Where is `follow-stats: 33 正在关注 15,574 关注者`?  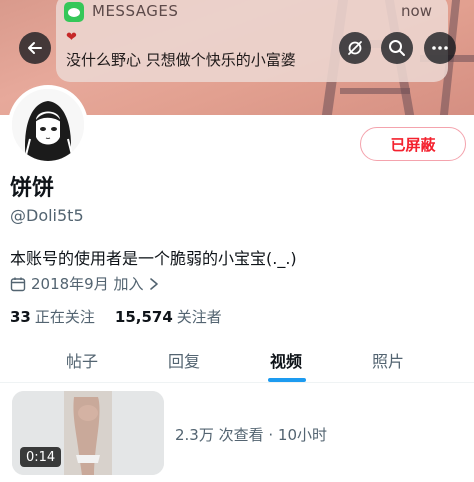
follow-stats: 33 正在关注 15,574 关注者 is located at coordinates (116, 316).